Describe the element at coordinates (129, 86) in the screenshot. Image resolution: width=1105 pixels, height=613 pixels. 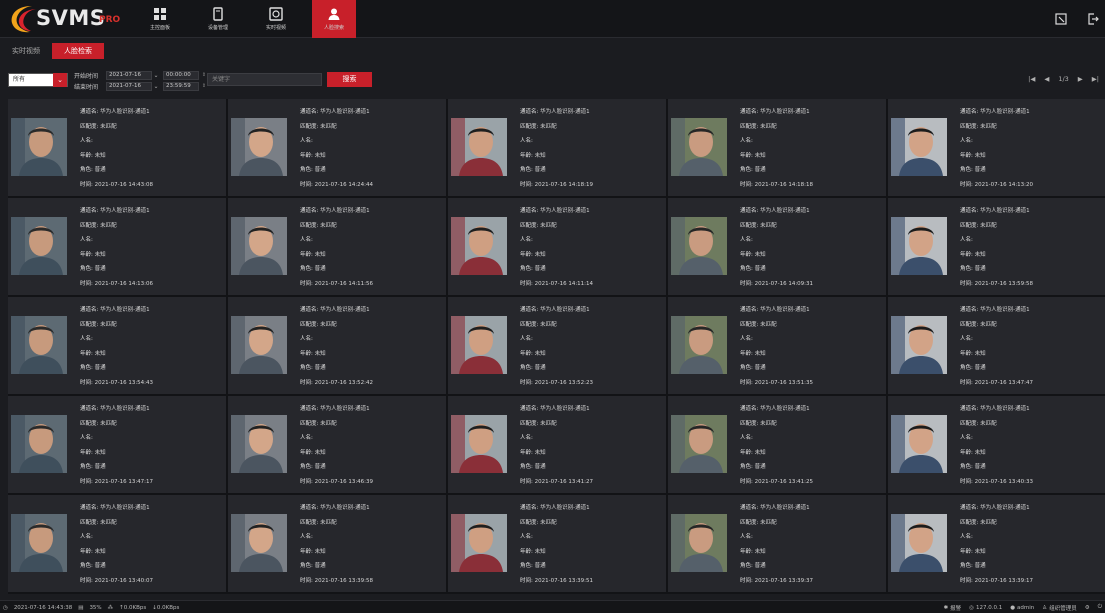
I see `end-date-field: 2021-07-16` at that location.